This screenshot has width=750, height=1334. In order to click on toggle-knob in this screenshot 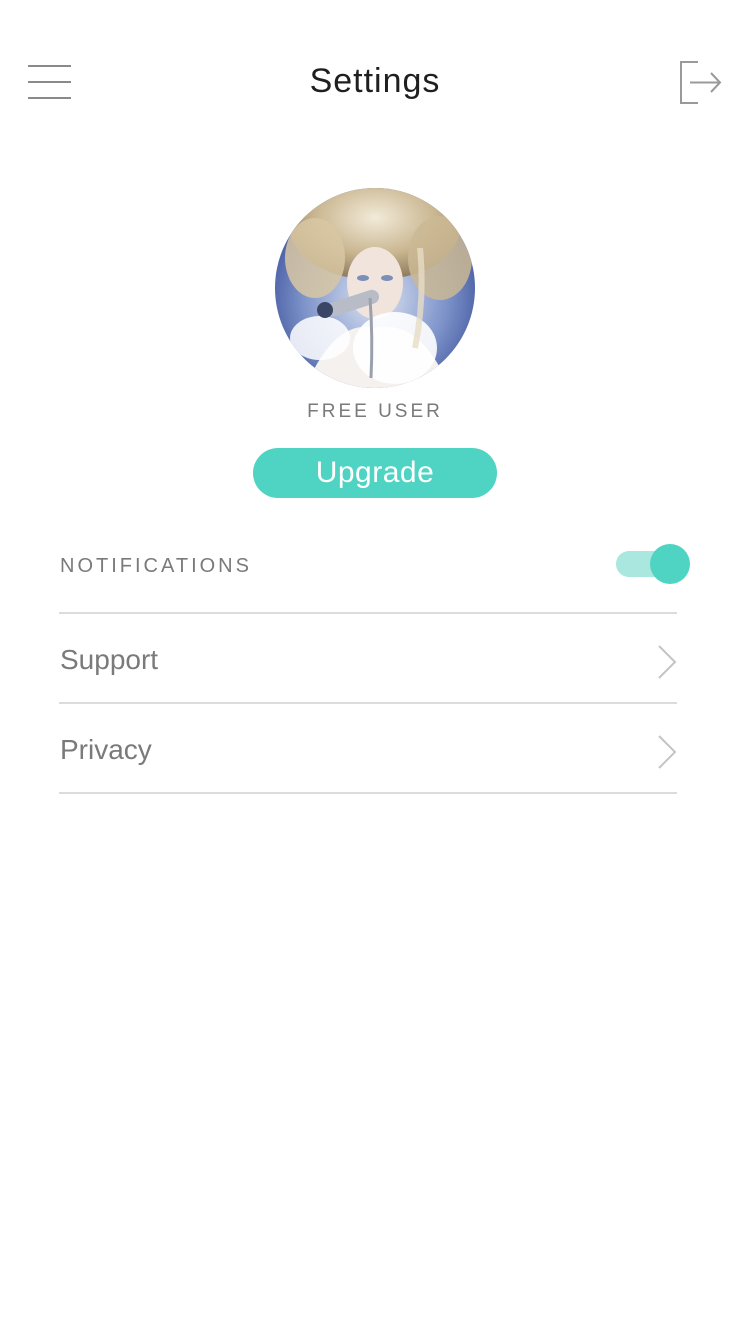, I will do `click(670, 564)`.